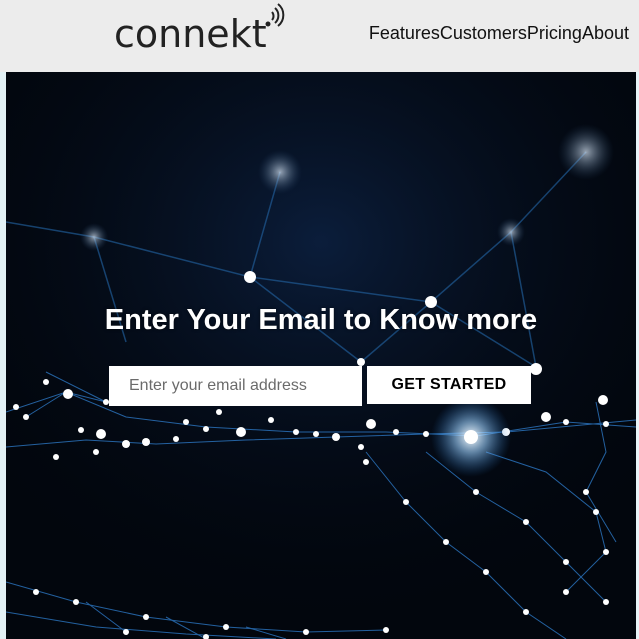  I want to click on wifi-signal-icon, so click(275, 15).